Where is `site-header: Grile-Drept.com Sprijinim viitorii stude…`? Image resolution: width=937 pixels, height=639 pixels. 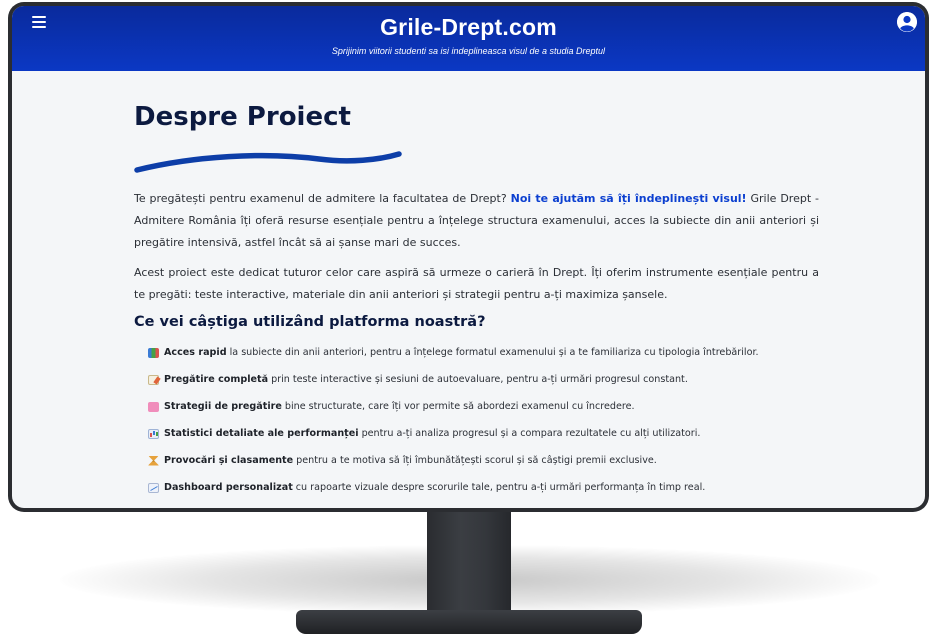
site-header: Grile-Drept.com Sprijinim viitorii stude… is located at coordinates (468, 38).